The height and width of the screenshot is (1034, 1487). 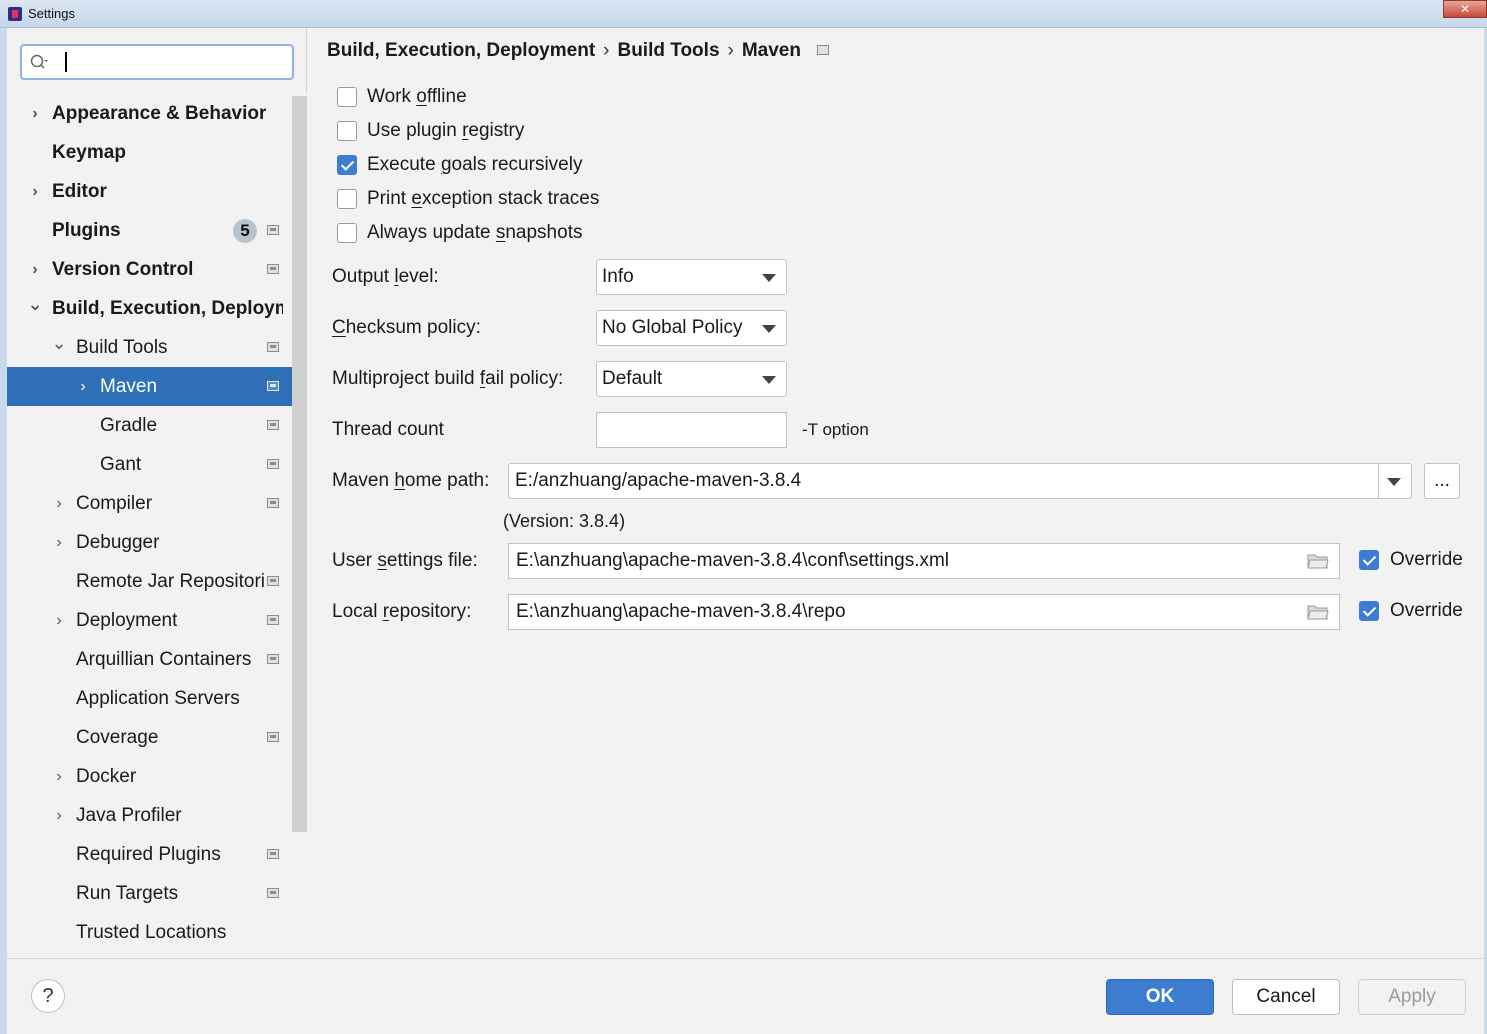 What do you see at coordinates (691, 277) in the screenshot?
I see `output-level-select: Info` at bounding box center [691, 277].